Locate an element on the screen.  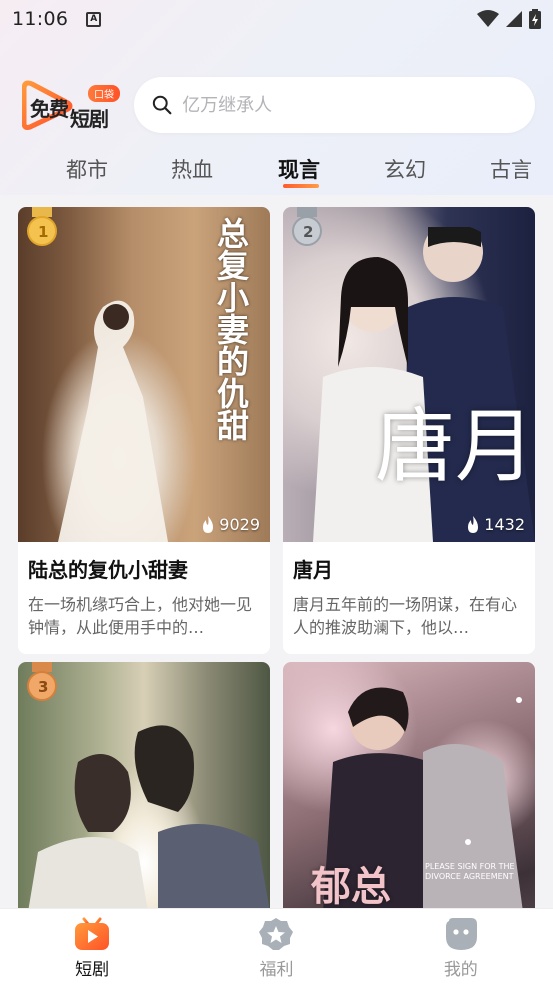
signal-icon is located at coordinates (514, 19).